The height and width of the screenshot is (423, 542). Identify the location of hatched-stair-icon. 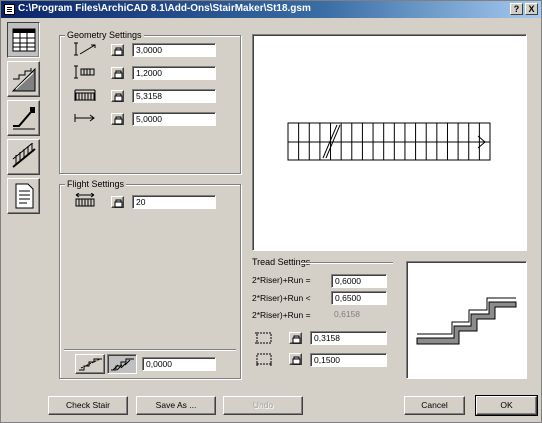
(122, 364).